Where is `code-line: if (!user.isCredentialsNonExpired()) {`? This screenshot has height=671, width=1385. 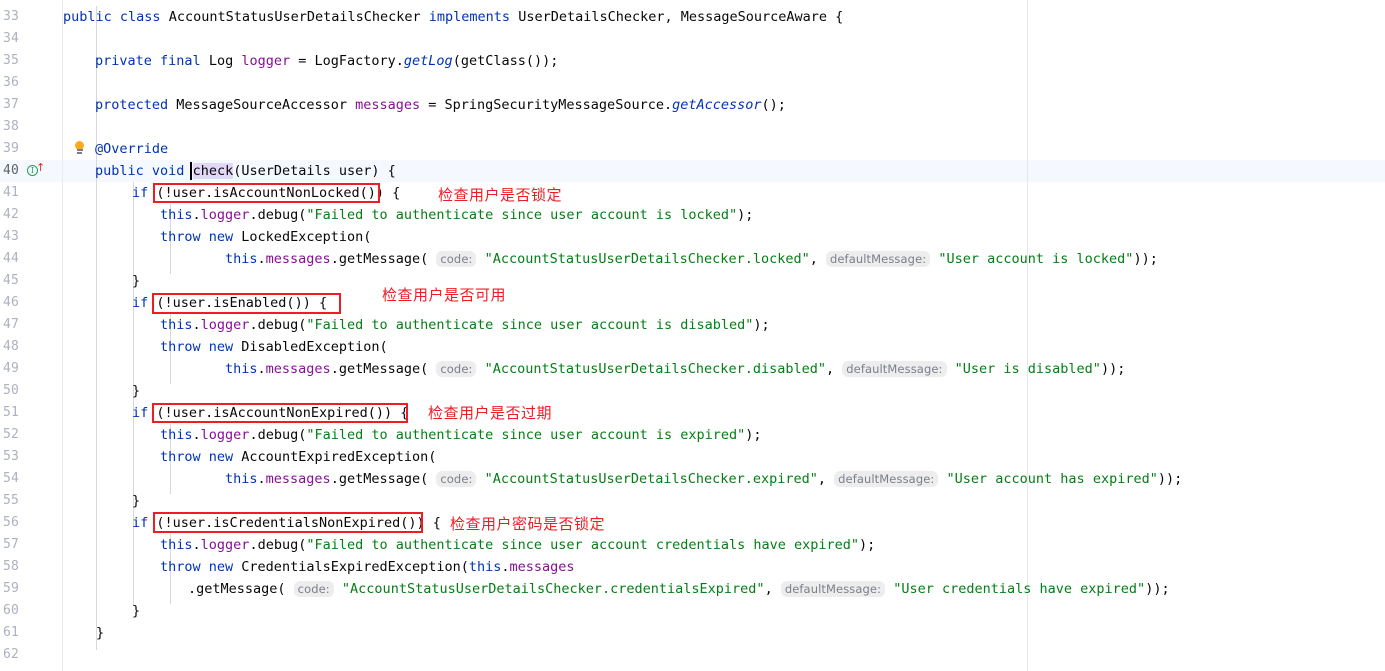 code-line: if (!user.isCredentialsNonExpired()) { is located at coordinates (286, 523).